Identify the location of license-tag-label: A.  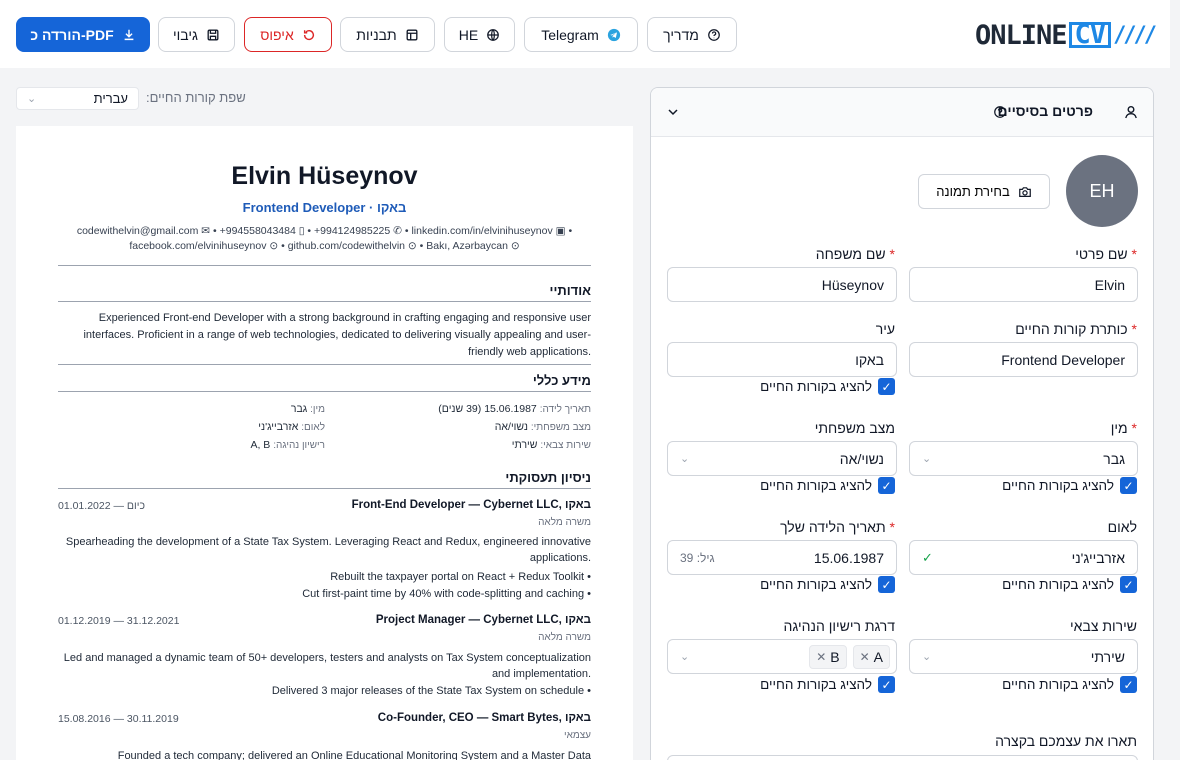
(878, 656).